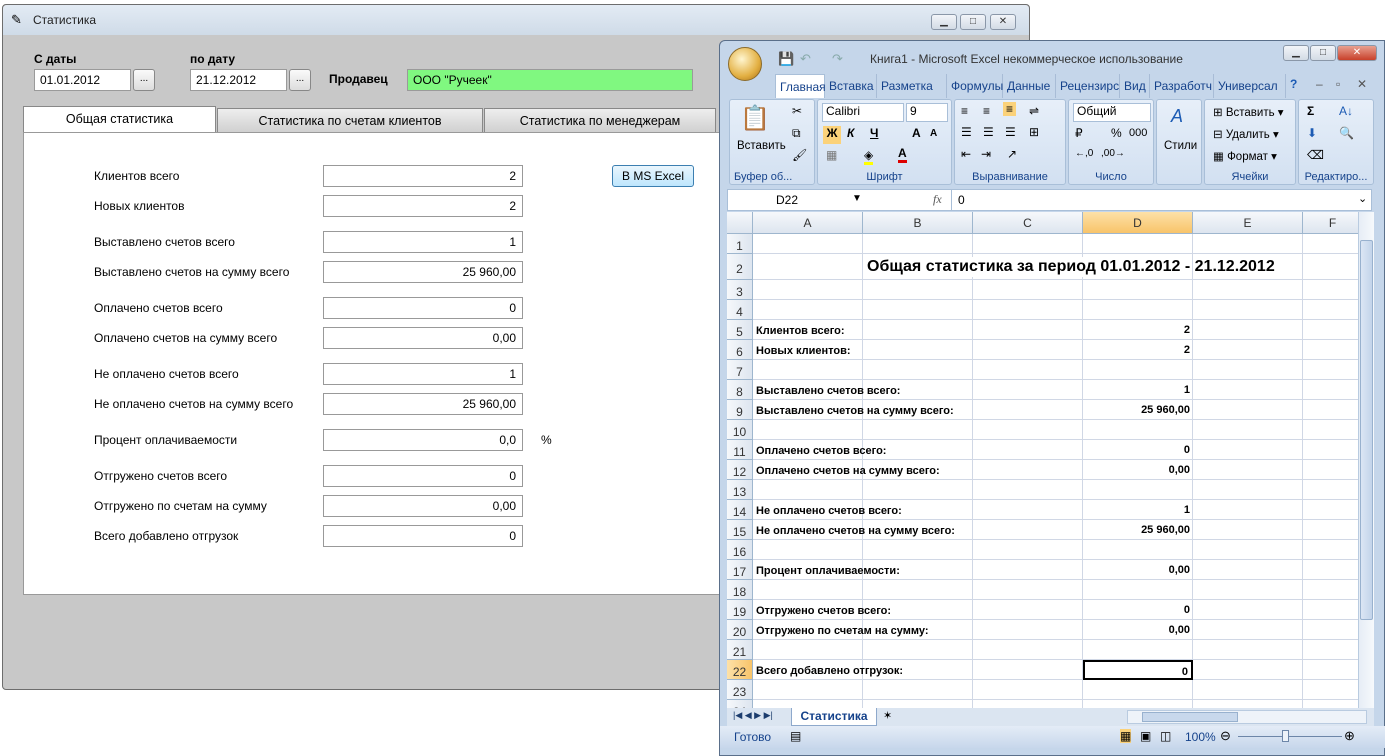  I want to click on from-date-input: 01.01.2012, so click(82, 80).